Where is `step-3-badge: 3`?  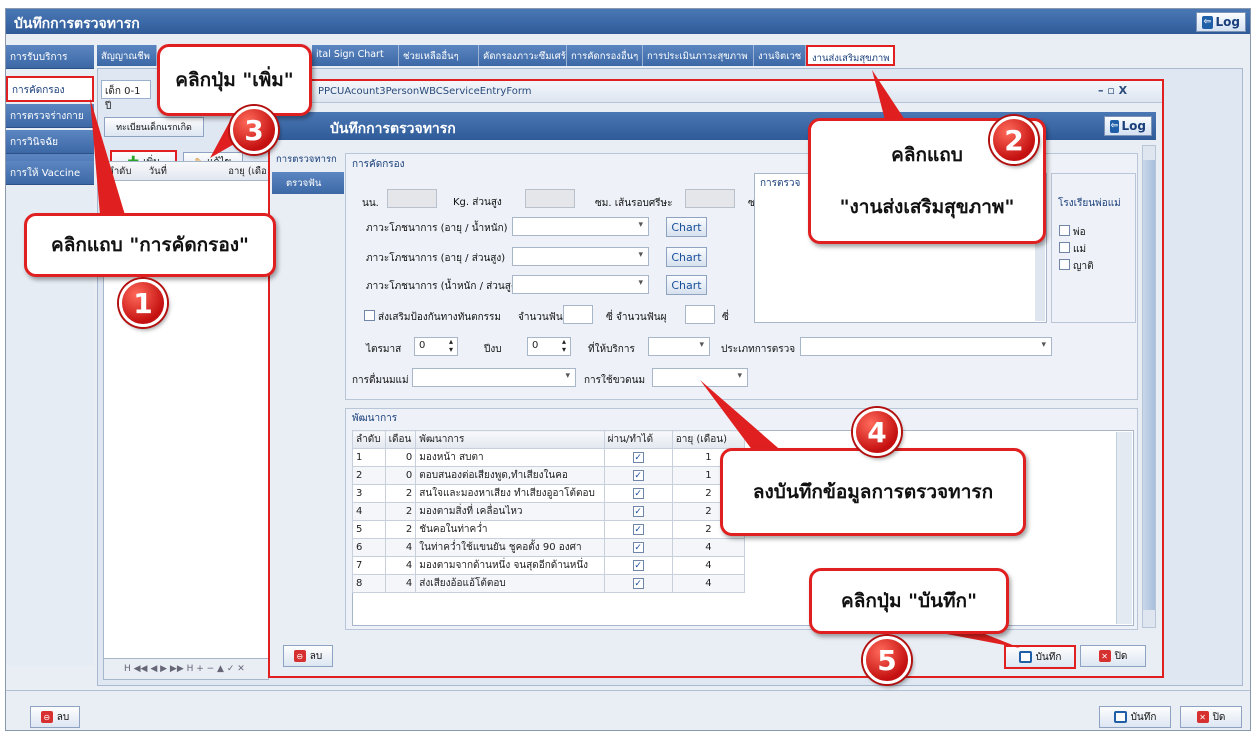 step-3-badge: 3 is located at coordinates (254, 130).